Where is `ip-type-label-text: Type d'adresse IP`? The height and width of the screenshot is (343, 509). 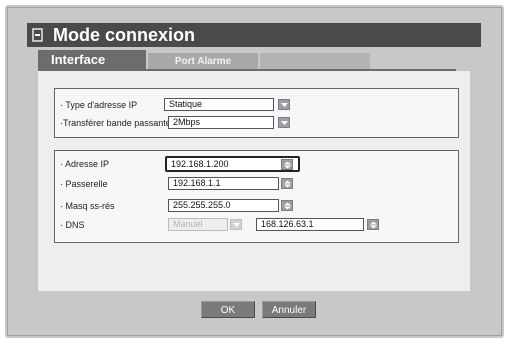
ip-type-label-text: Type d'adresse IP is located at coordinates (101, 105).